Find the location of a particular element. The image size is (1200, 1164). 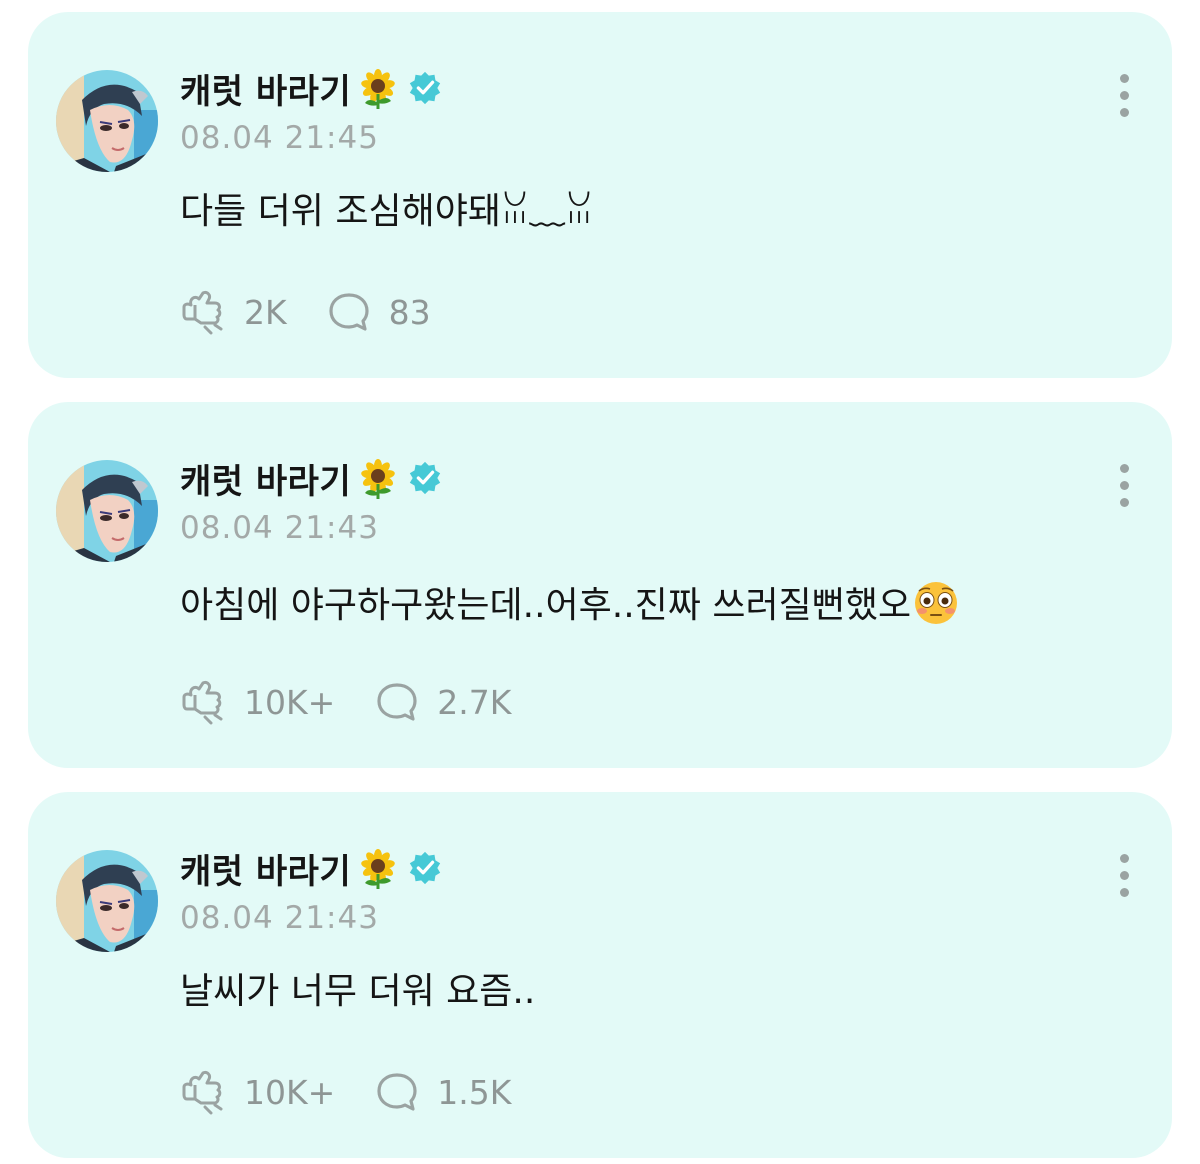

post-text: 다들 더위 조심해야돼ꈍ﹏ꈍ is located at coordinates (386, 212).